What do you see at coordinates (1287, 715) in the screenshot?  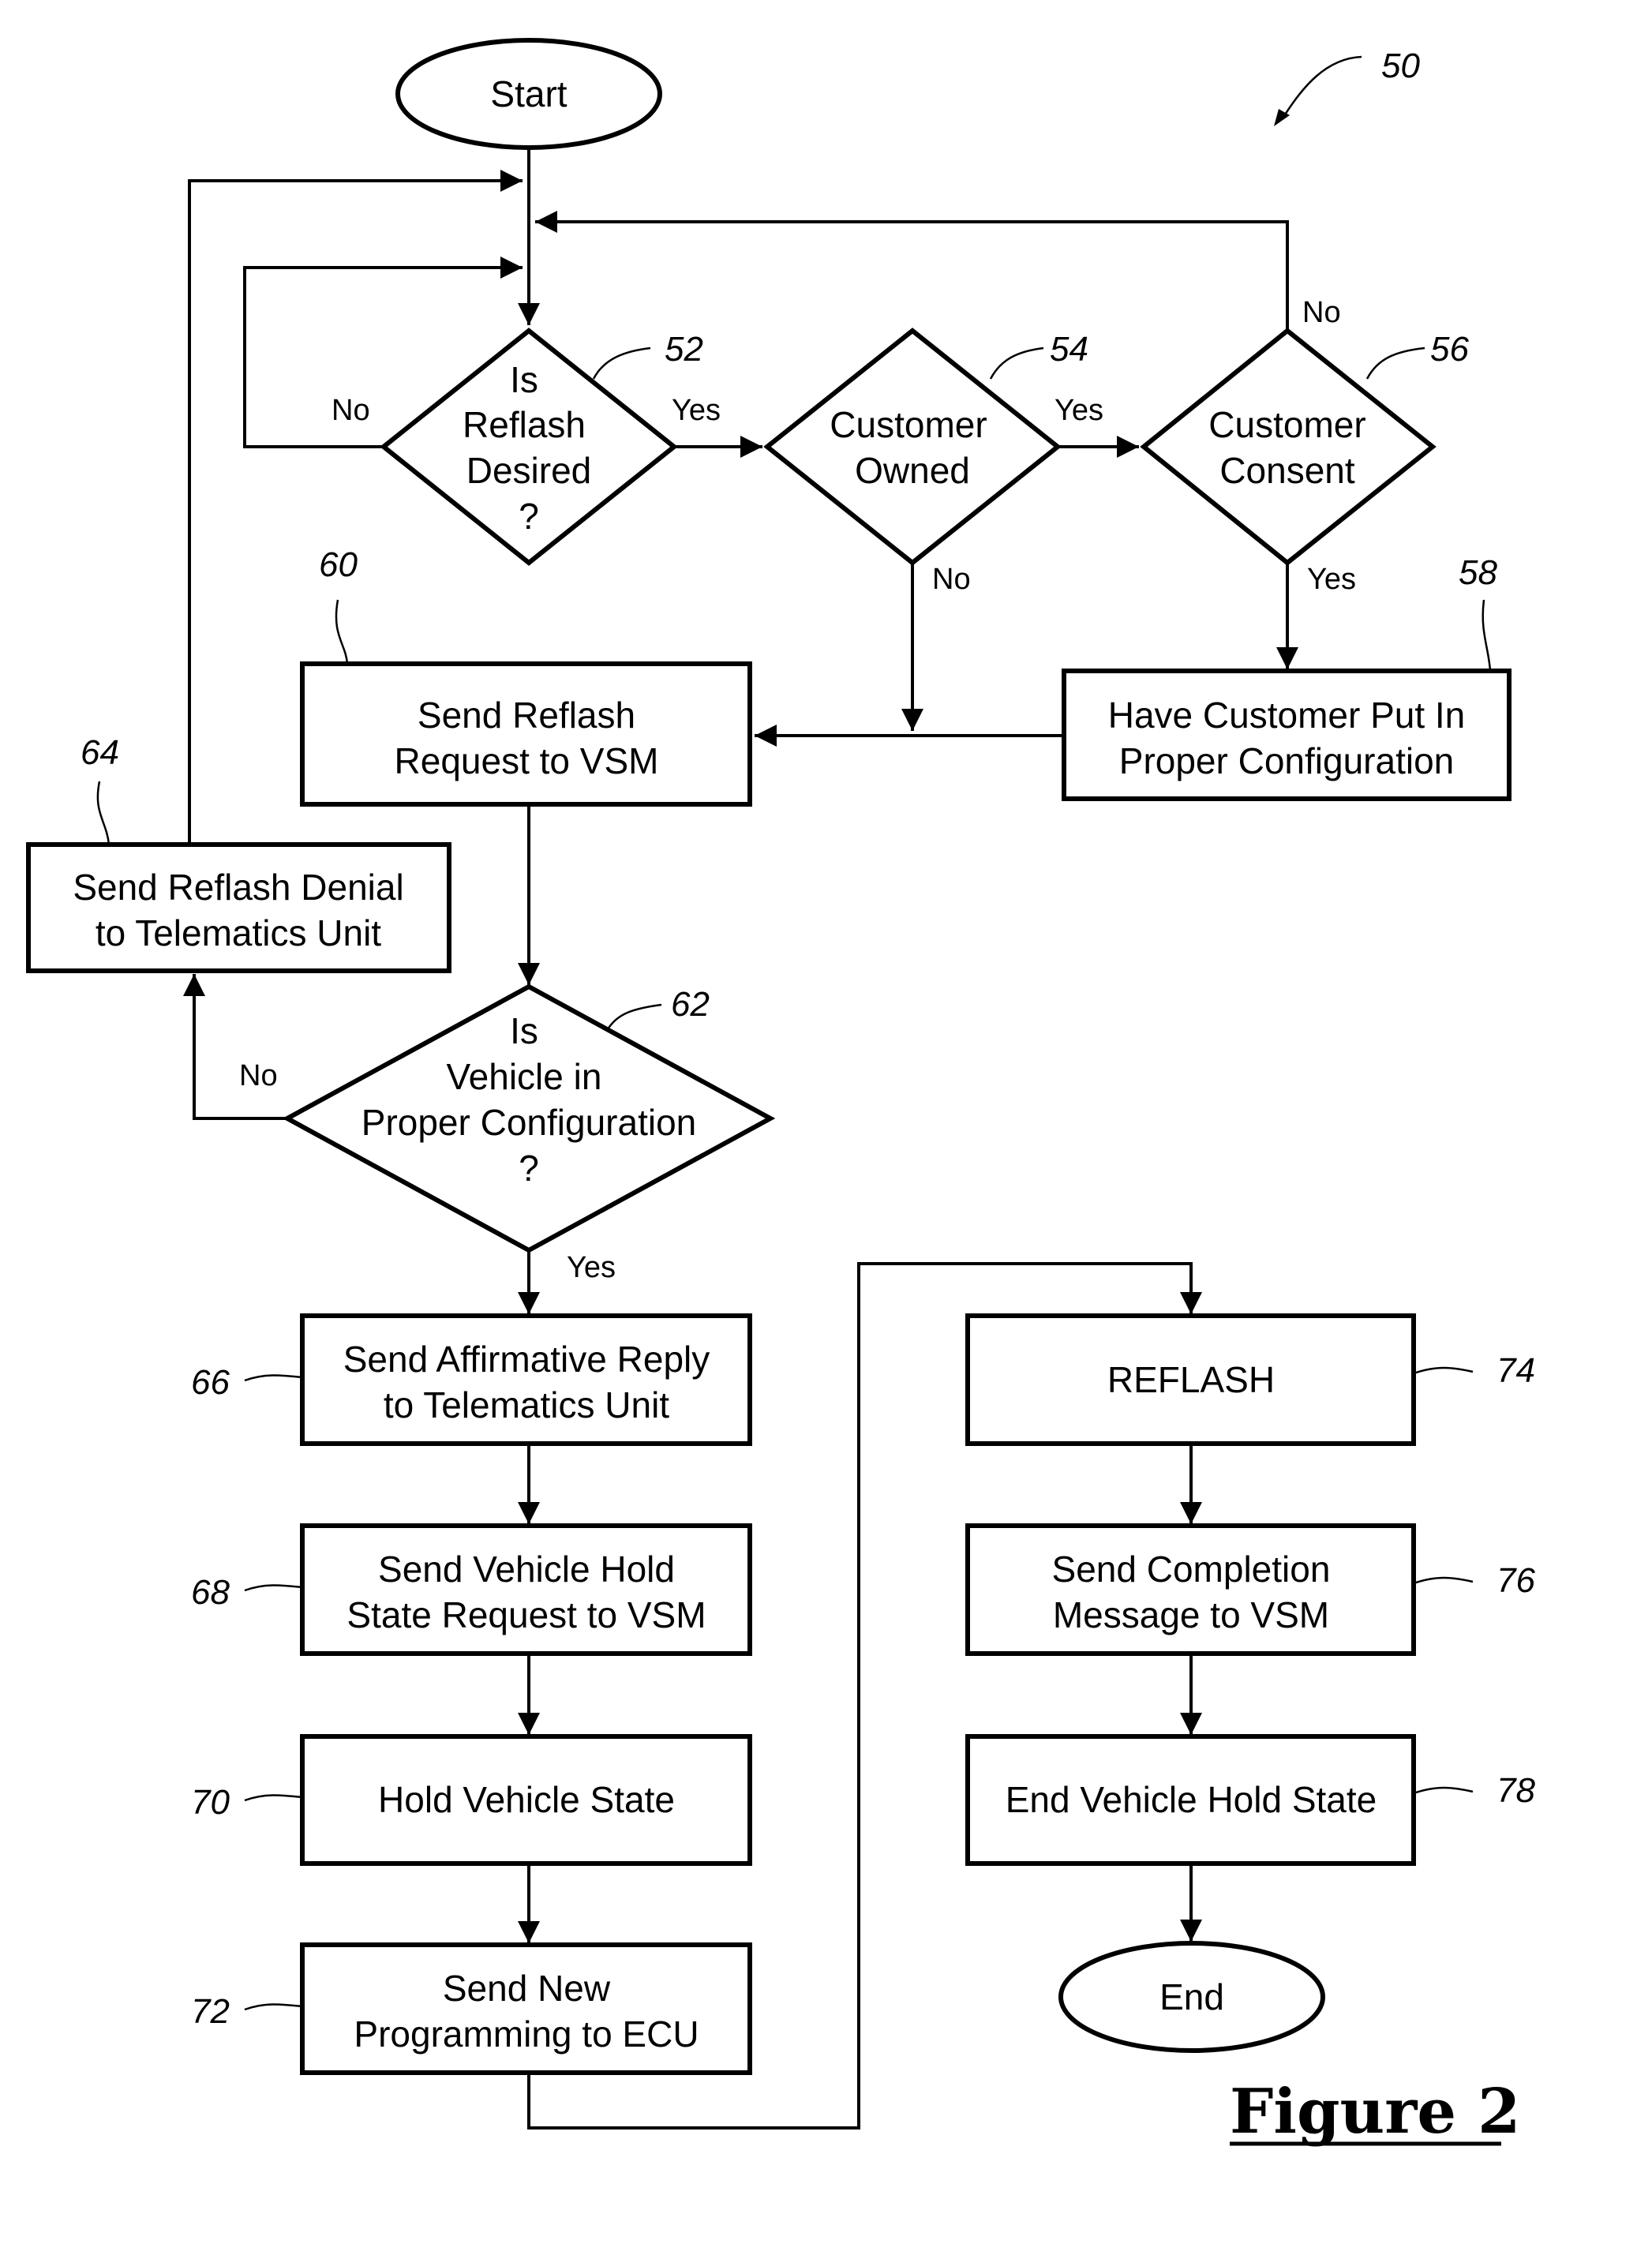 I see `process-58-line-1: Have Customer Put In` at bounding box center [1287, 715].